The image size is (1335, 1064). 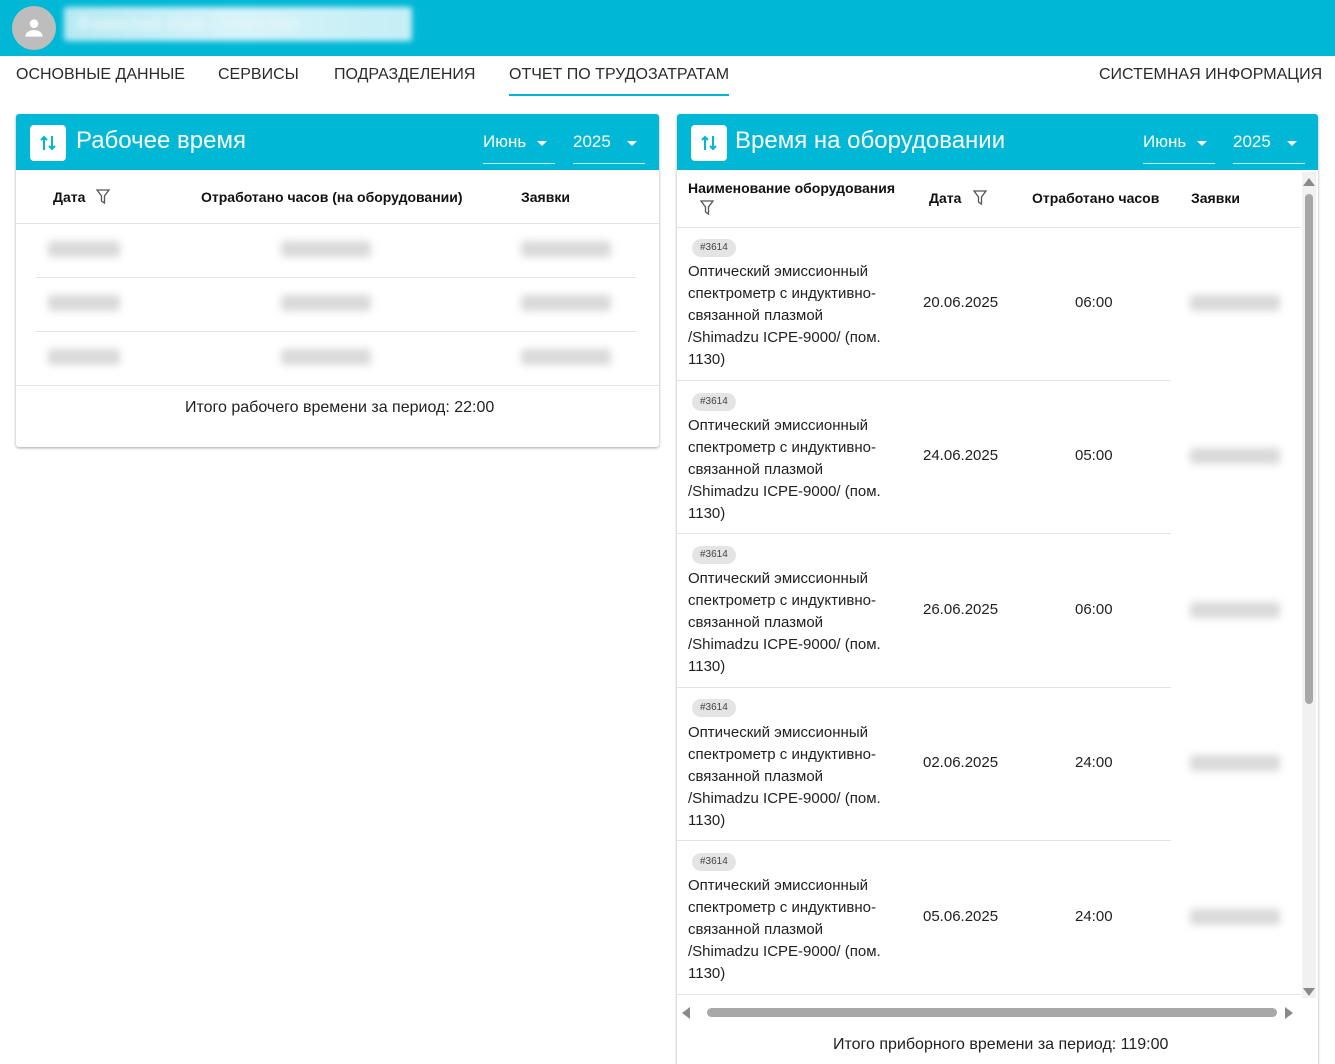 I want to click on user-name: Фамилия Имя Отчество, so click(x=238, y=24).